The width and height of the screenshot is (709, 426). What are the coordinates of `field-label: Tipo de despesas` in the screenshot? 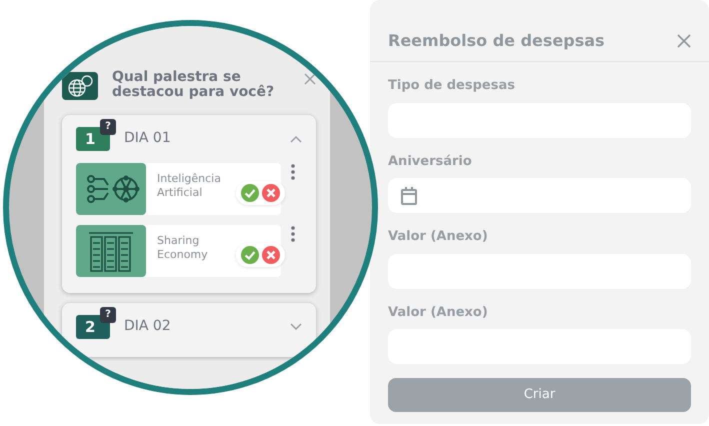 It's located at (452, 86).